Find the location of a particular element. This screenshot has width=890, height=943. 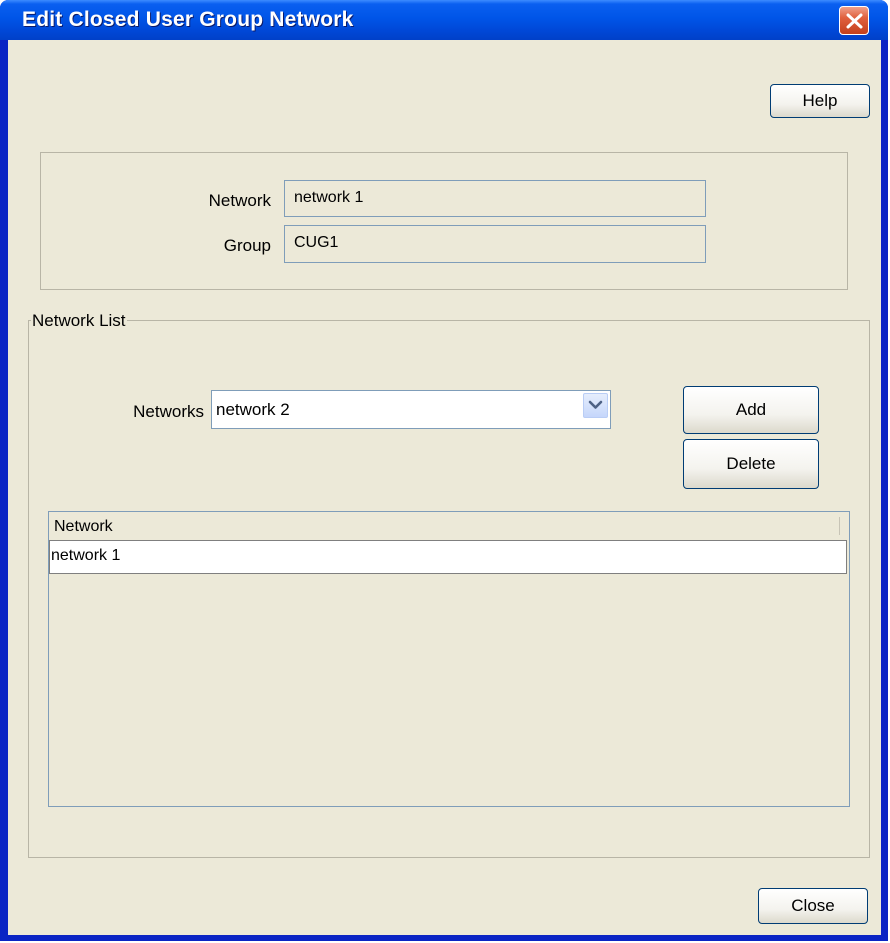

column-header-divider is located at coordinates (839, 526).